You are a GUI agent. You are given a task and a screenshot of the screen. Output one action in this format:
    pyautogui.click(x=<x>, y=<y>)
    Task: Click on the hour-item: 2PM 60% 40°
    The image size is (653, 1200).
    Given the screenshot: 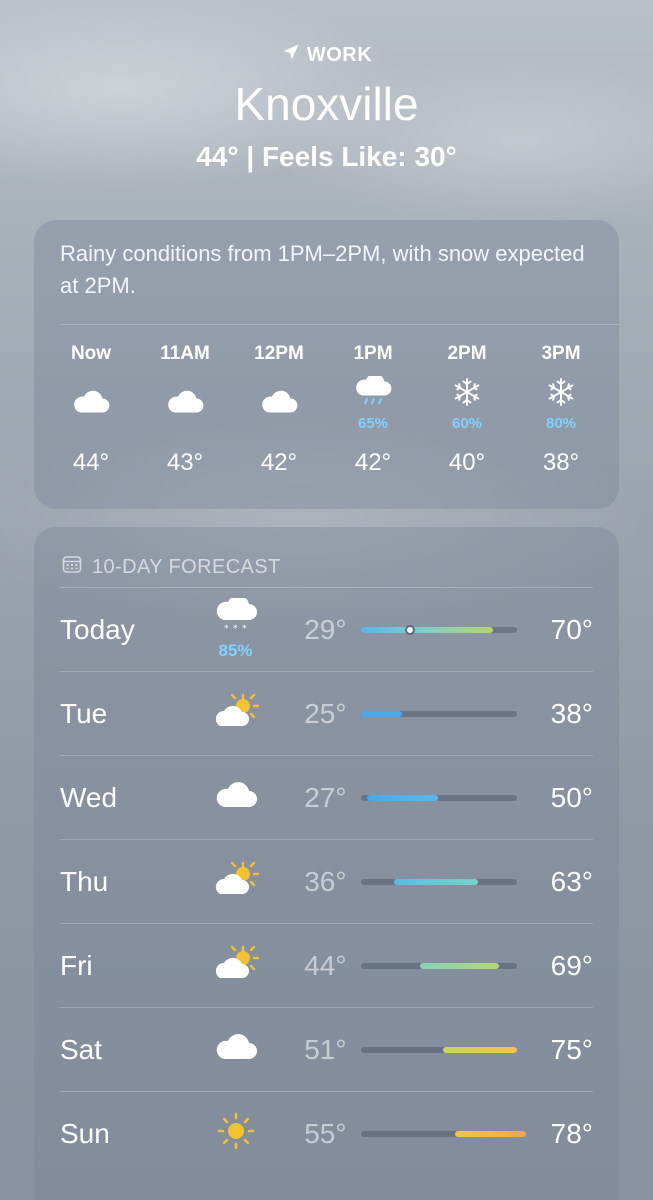 What is the action you would take?
    pyautogui.click(x=467, y=410)
    